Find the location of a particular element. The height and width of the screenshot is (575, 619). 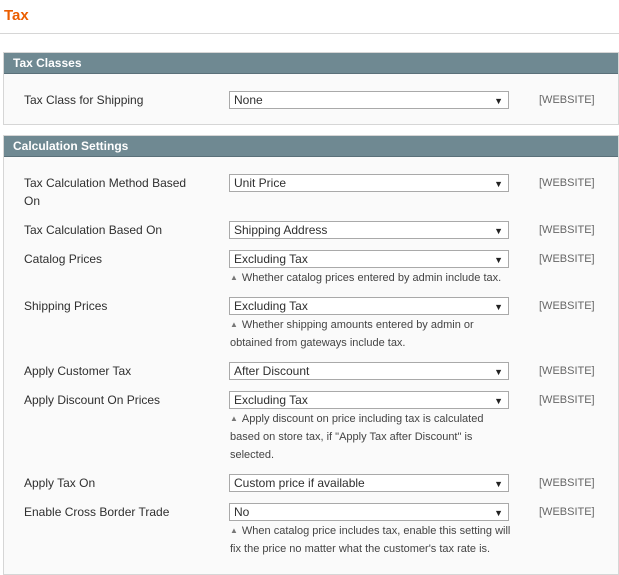

shipping-prices-value: Excluding Tax is located at coordinates (271, 306).